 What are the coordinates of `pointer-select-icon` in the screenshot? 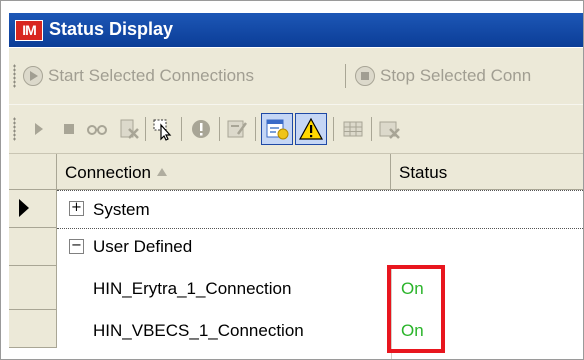 It's located at (163, 129).